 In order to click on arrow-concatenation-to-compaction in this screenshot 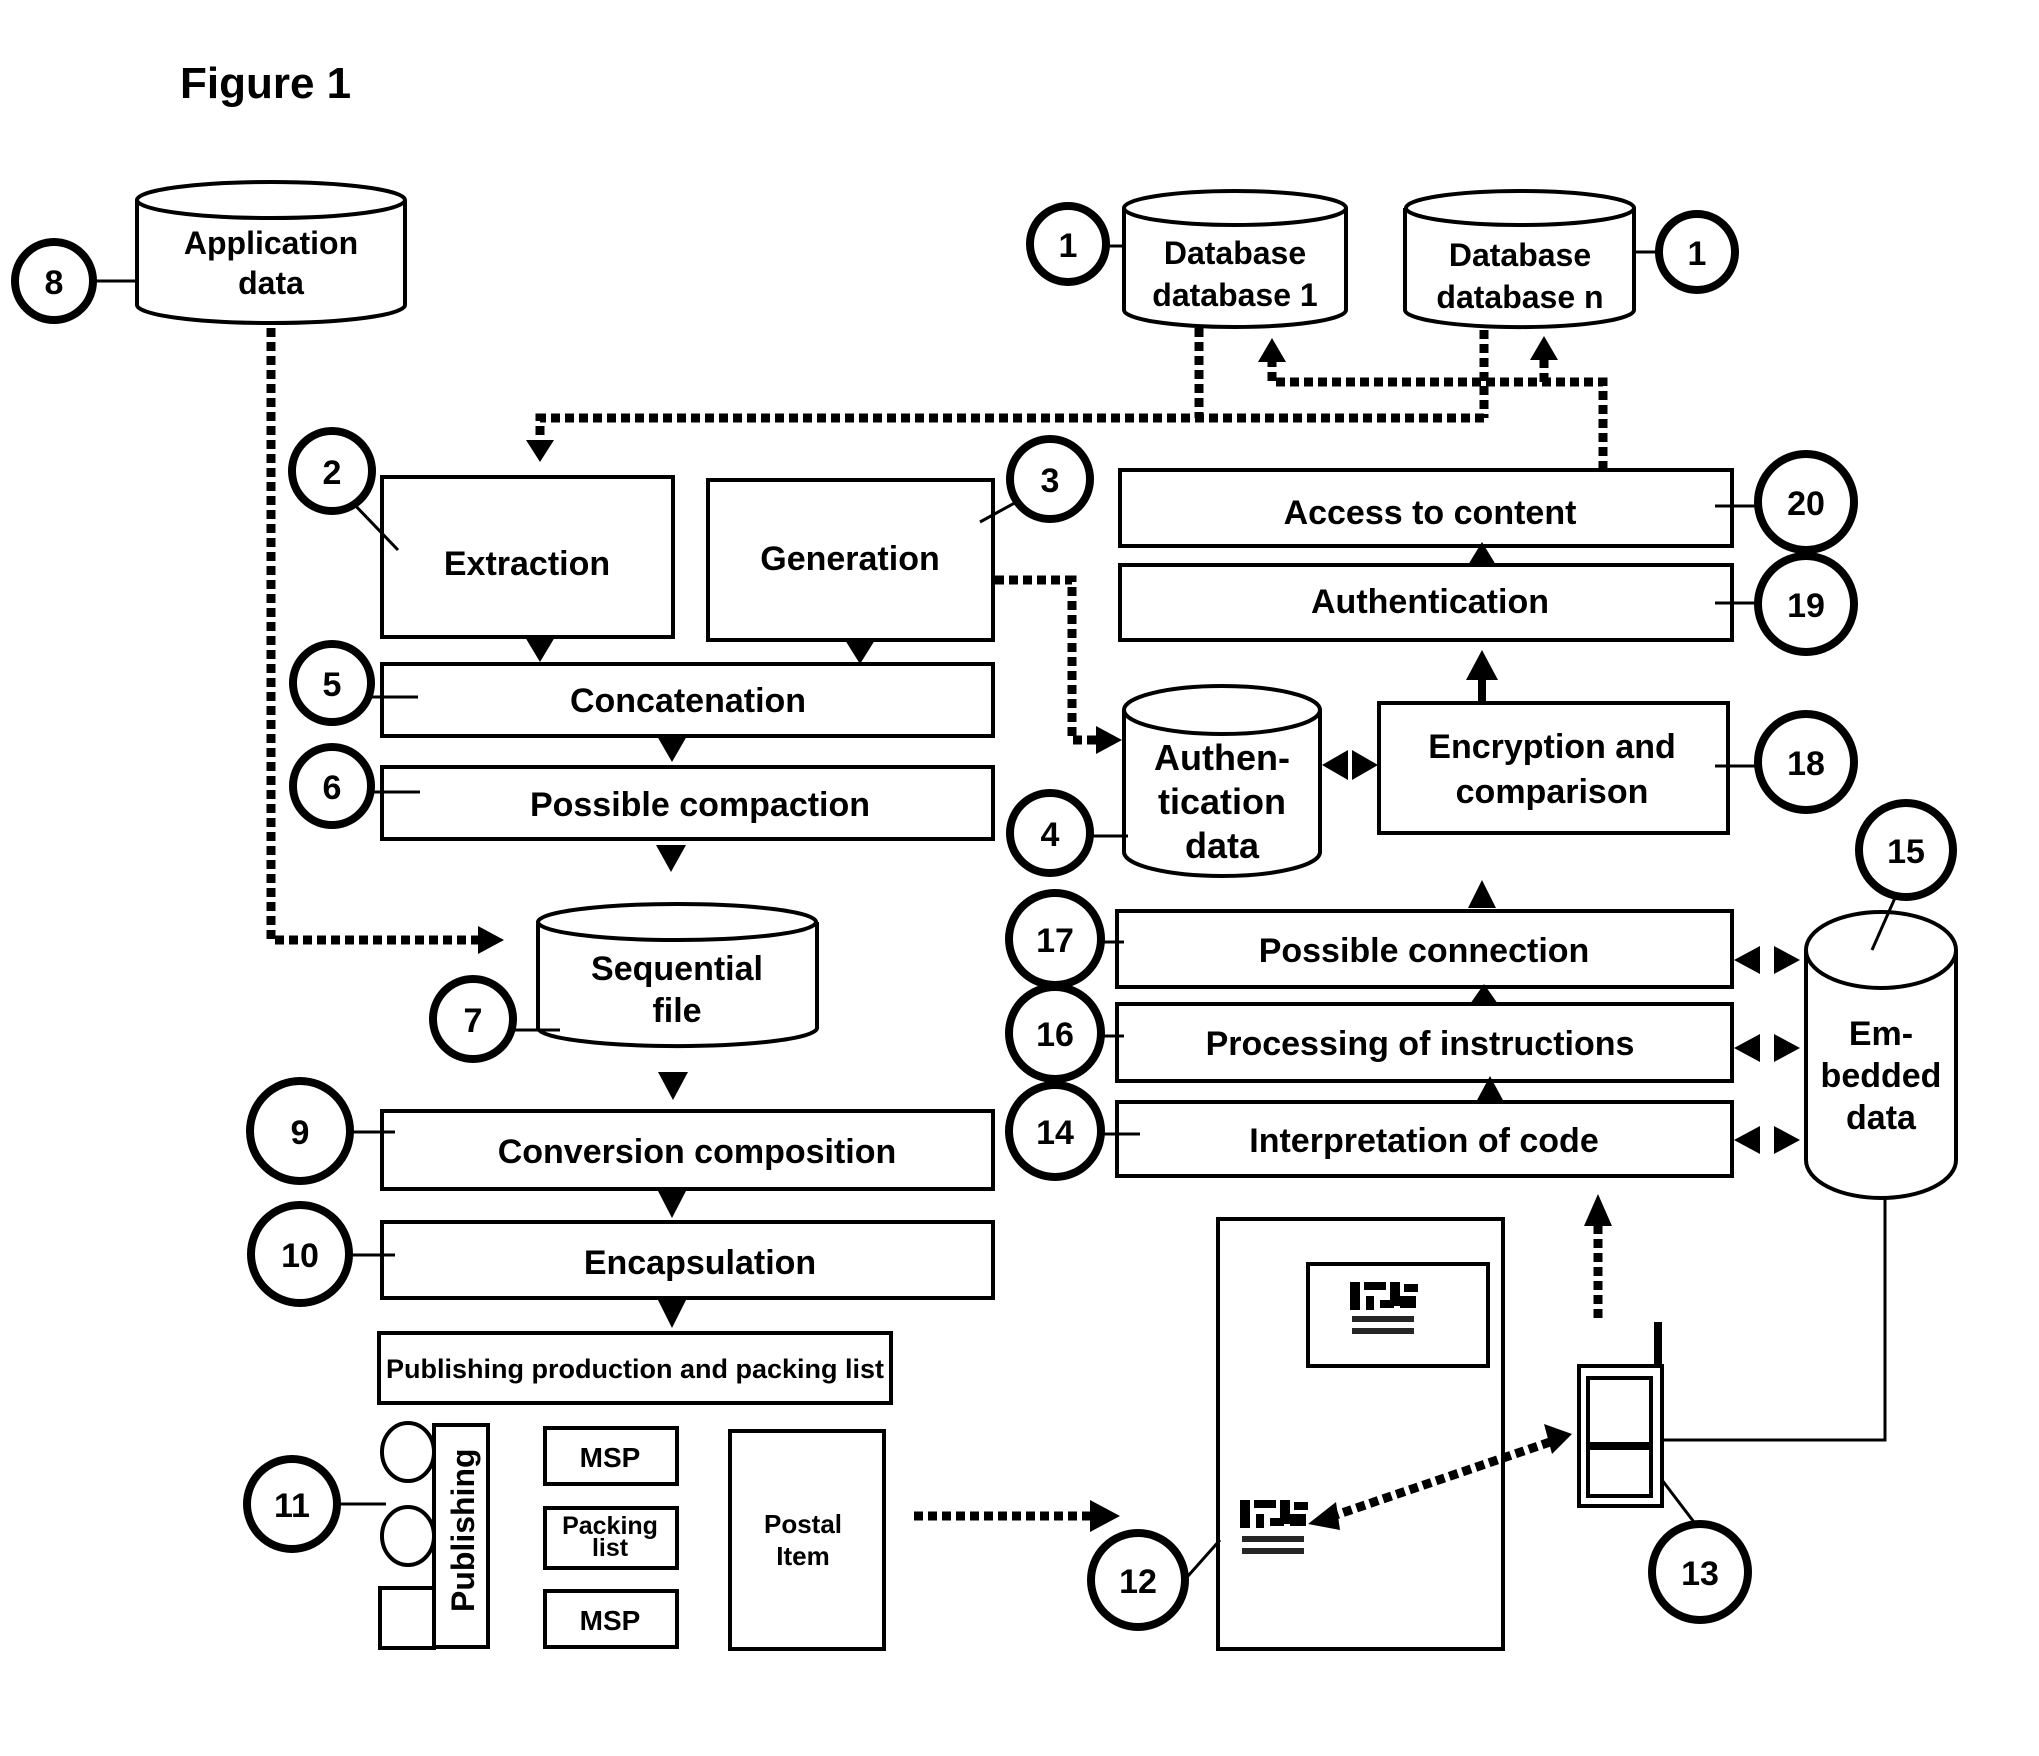, I will do `click(672, 749)`.